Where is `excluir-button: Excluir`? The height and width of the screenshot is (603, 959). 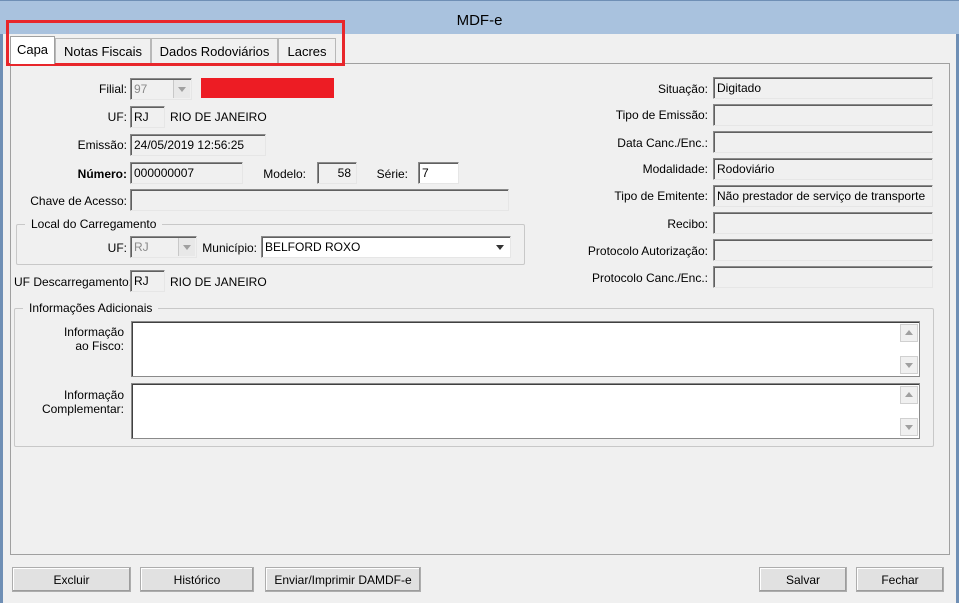
excluir-button: Excluir is located at coordinates (71, 579).